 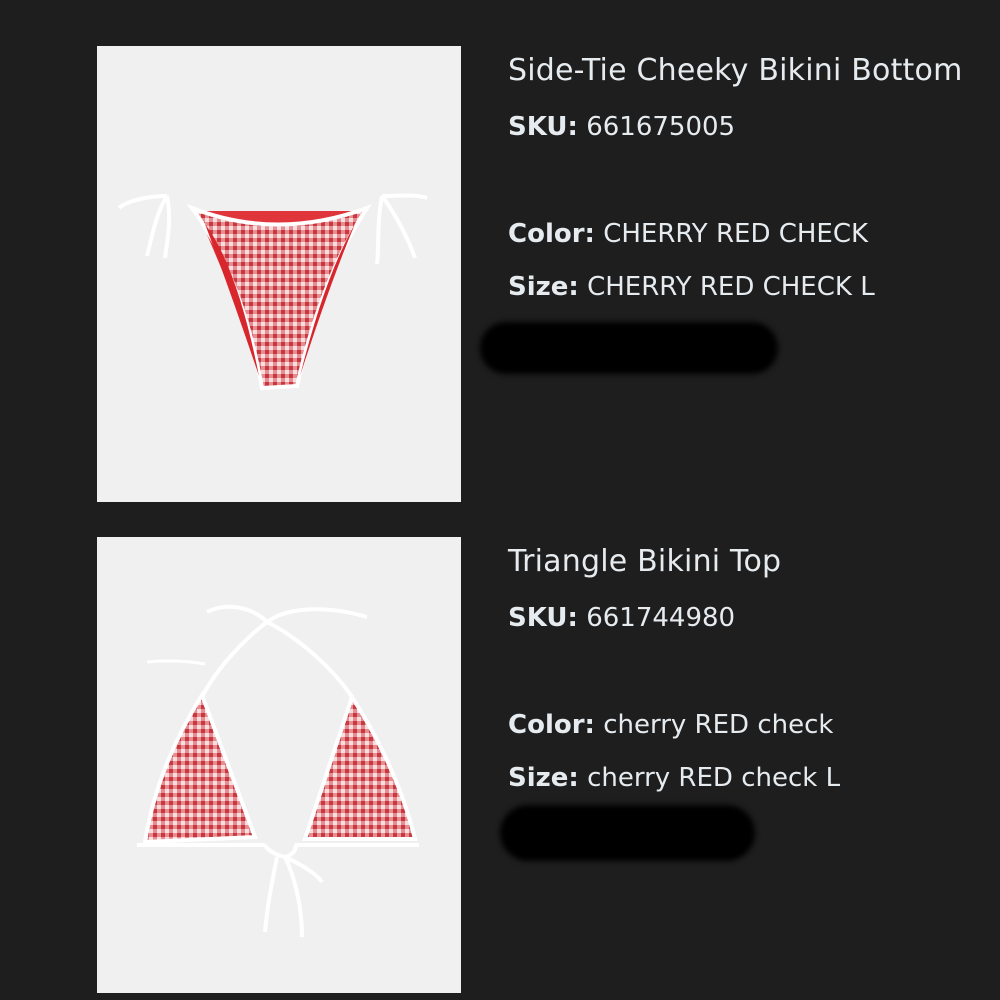 I want to click on size-row: Size: cherry RED check L, so click(x=674, y=778).